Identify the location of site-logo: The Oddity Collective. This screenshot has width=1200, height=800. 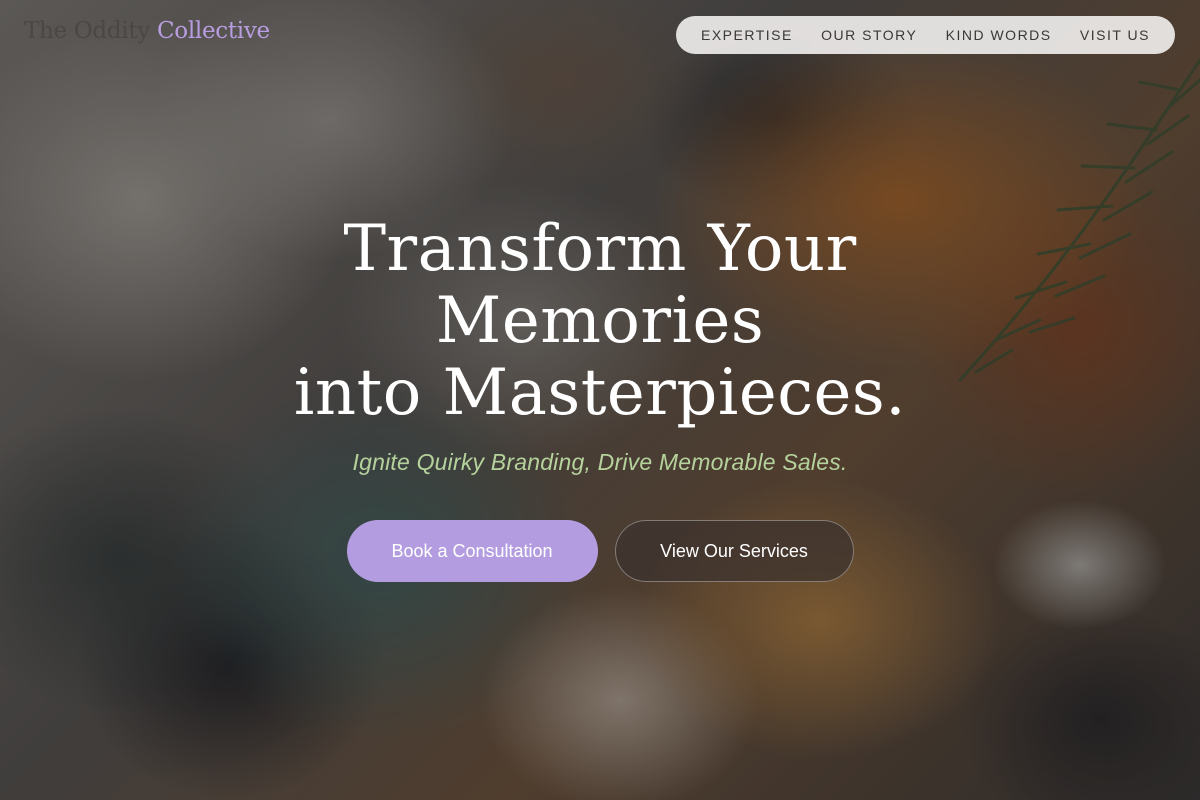
(147, 31).